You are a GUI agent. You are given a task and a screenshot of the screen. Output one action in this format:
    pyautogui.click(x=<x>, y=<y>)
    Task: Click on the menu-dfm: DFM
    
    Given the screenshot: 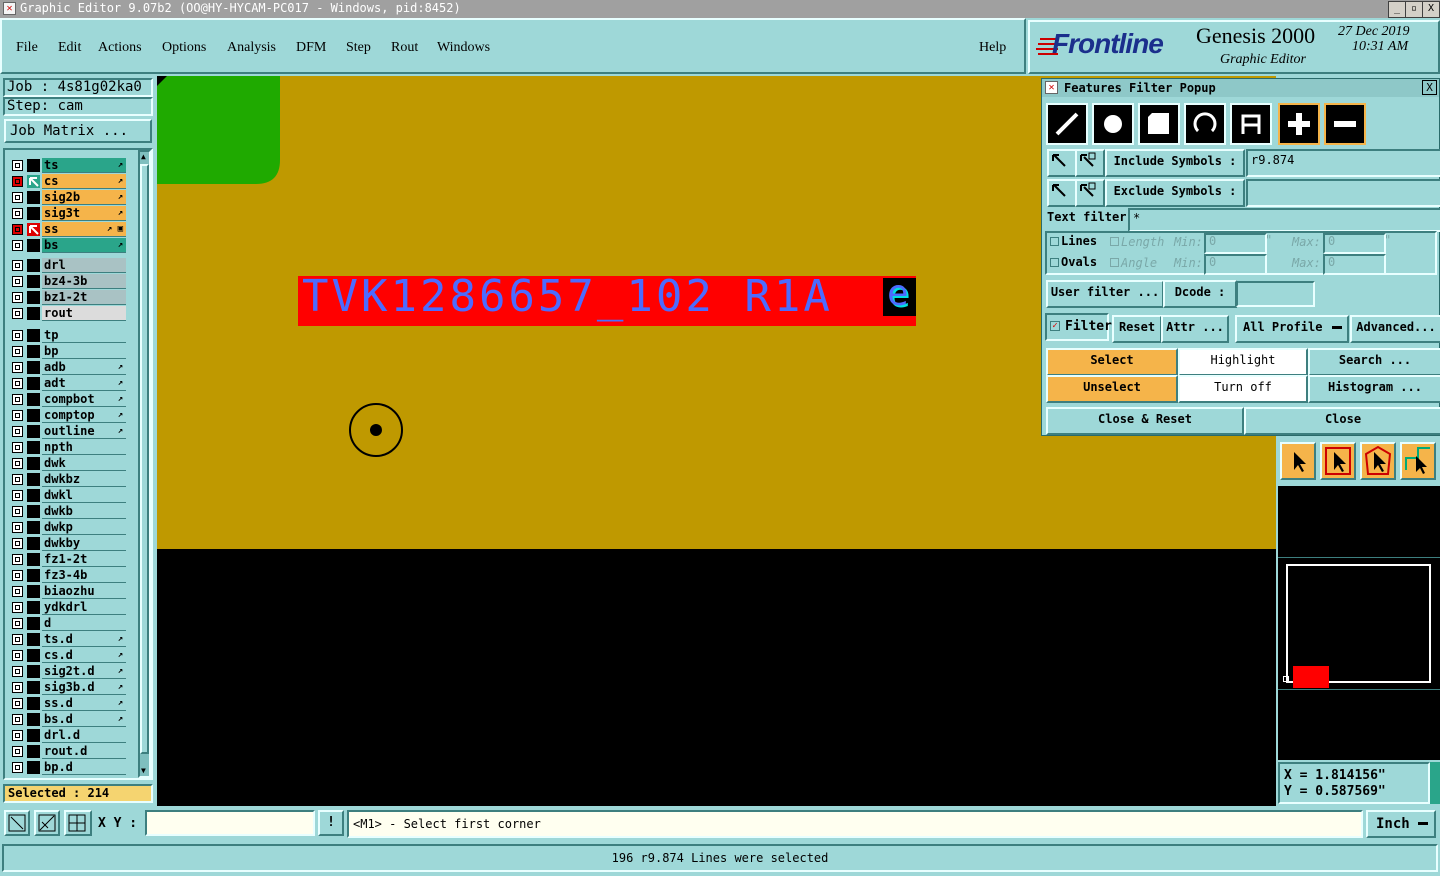 What is the action you would take?
    pyautogui.click(x=311, y=48)
    